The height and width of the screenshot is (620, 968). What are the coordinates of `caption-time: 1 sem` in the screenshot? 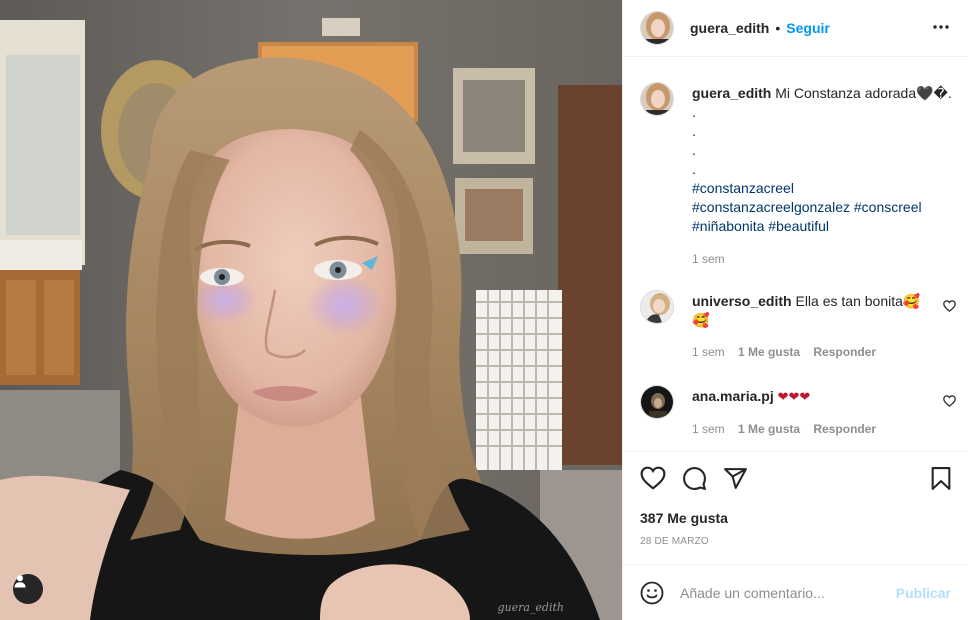 It's located at (827, 259).